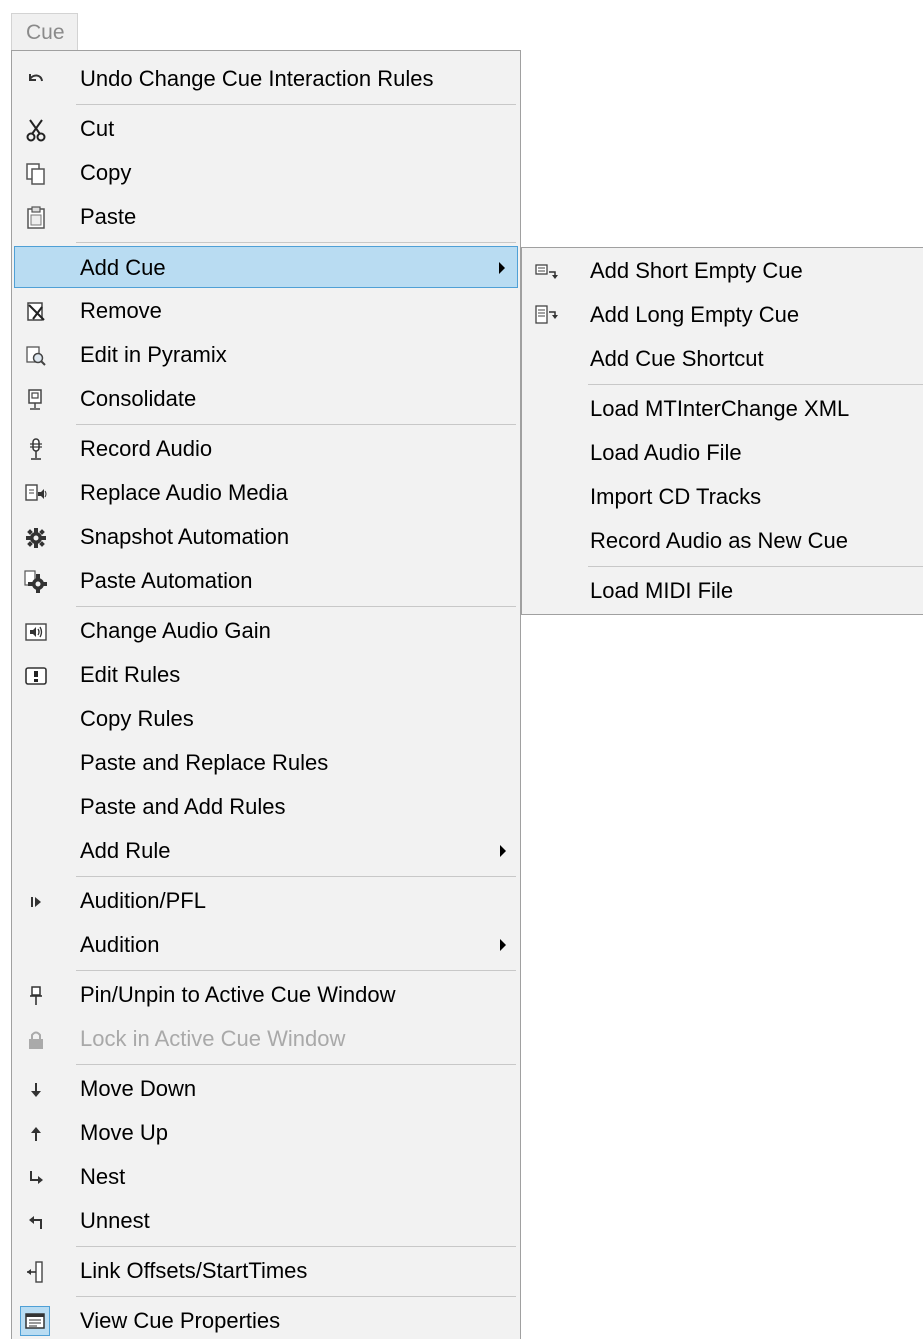 This screenshot has height=1342, width=923. What do you see at coordinates (153, 354) in the screenshot?
I see `menu-item-label: Edit in Pyramix` at bounding box center [153, 354].